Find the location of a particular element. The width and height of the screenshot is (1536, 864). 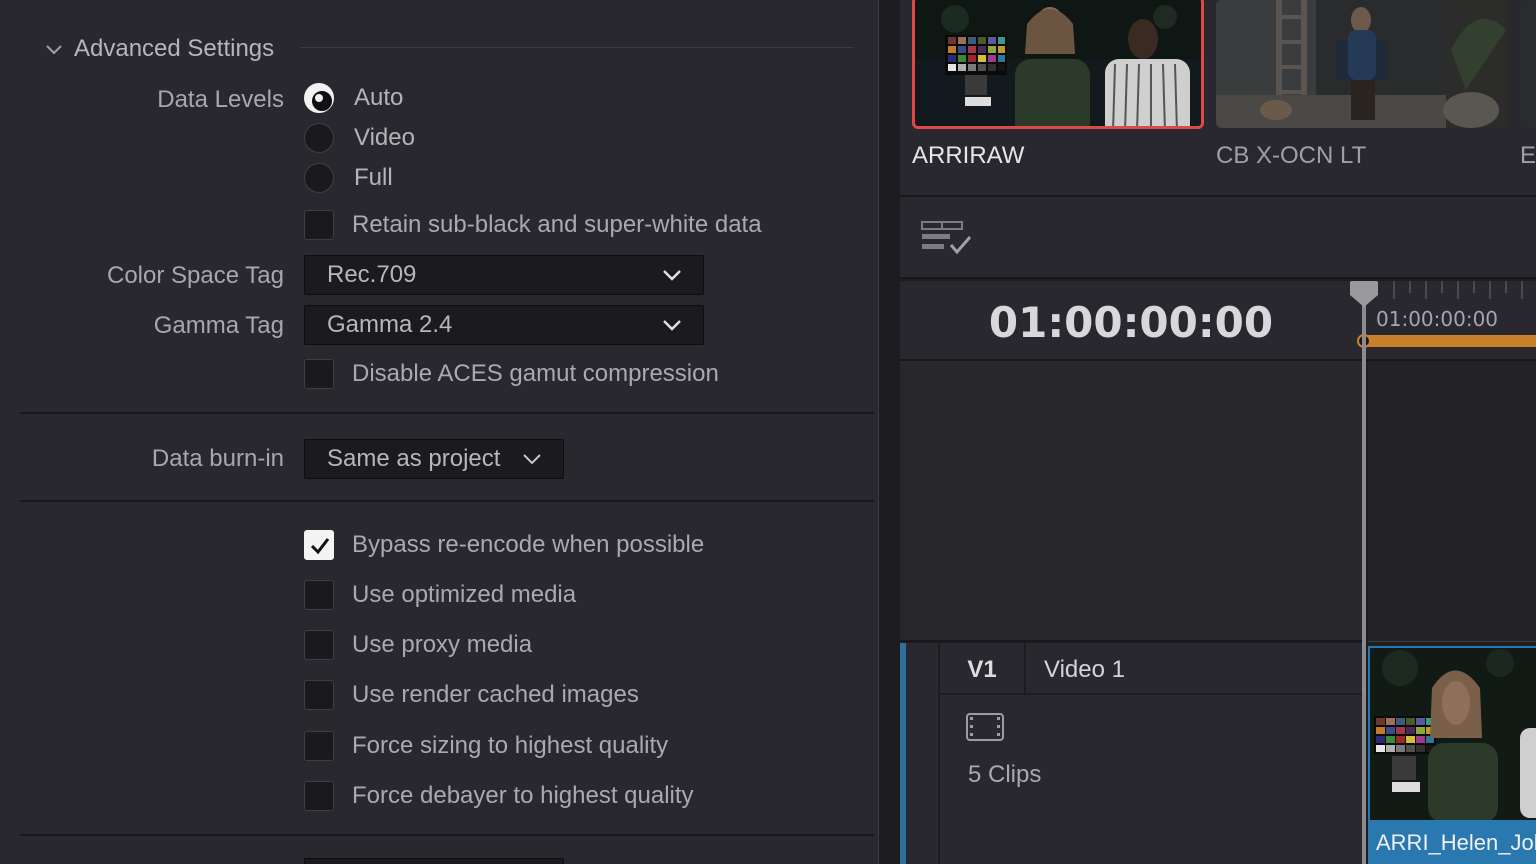

disable-aces-checkbox: Disable ACES gamut compression is located at coordinates (511, 374).